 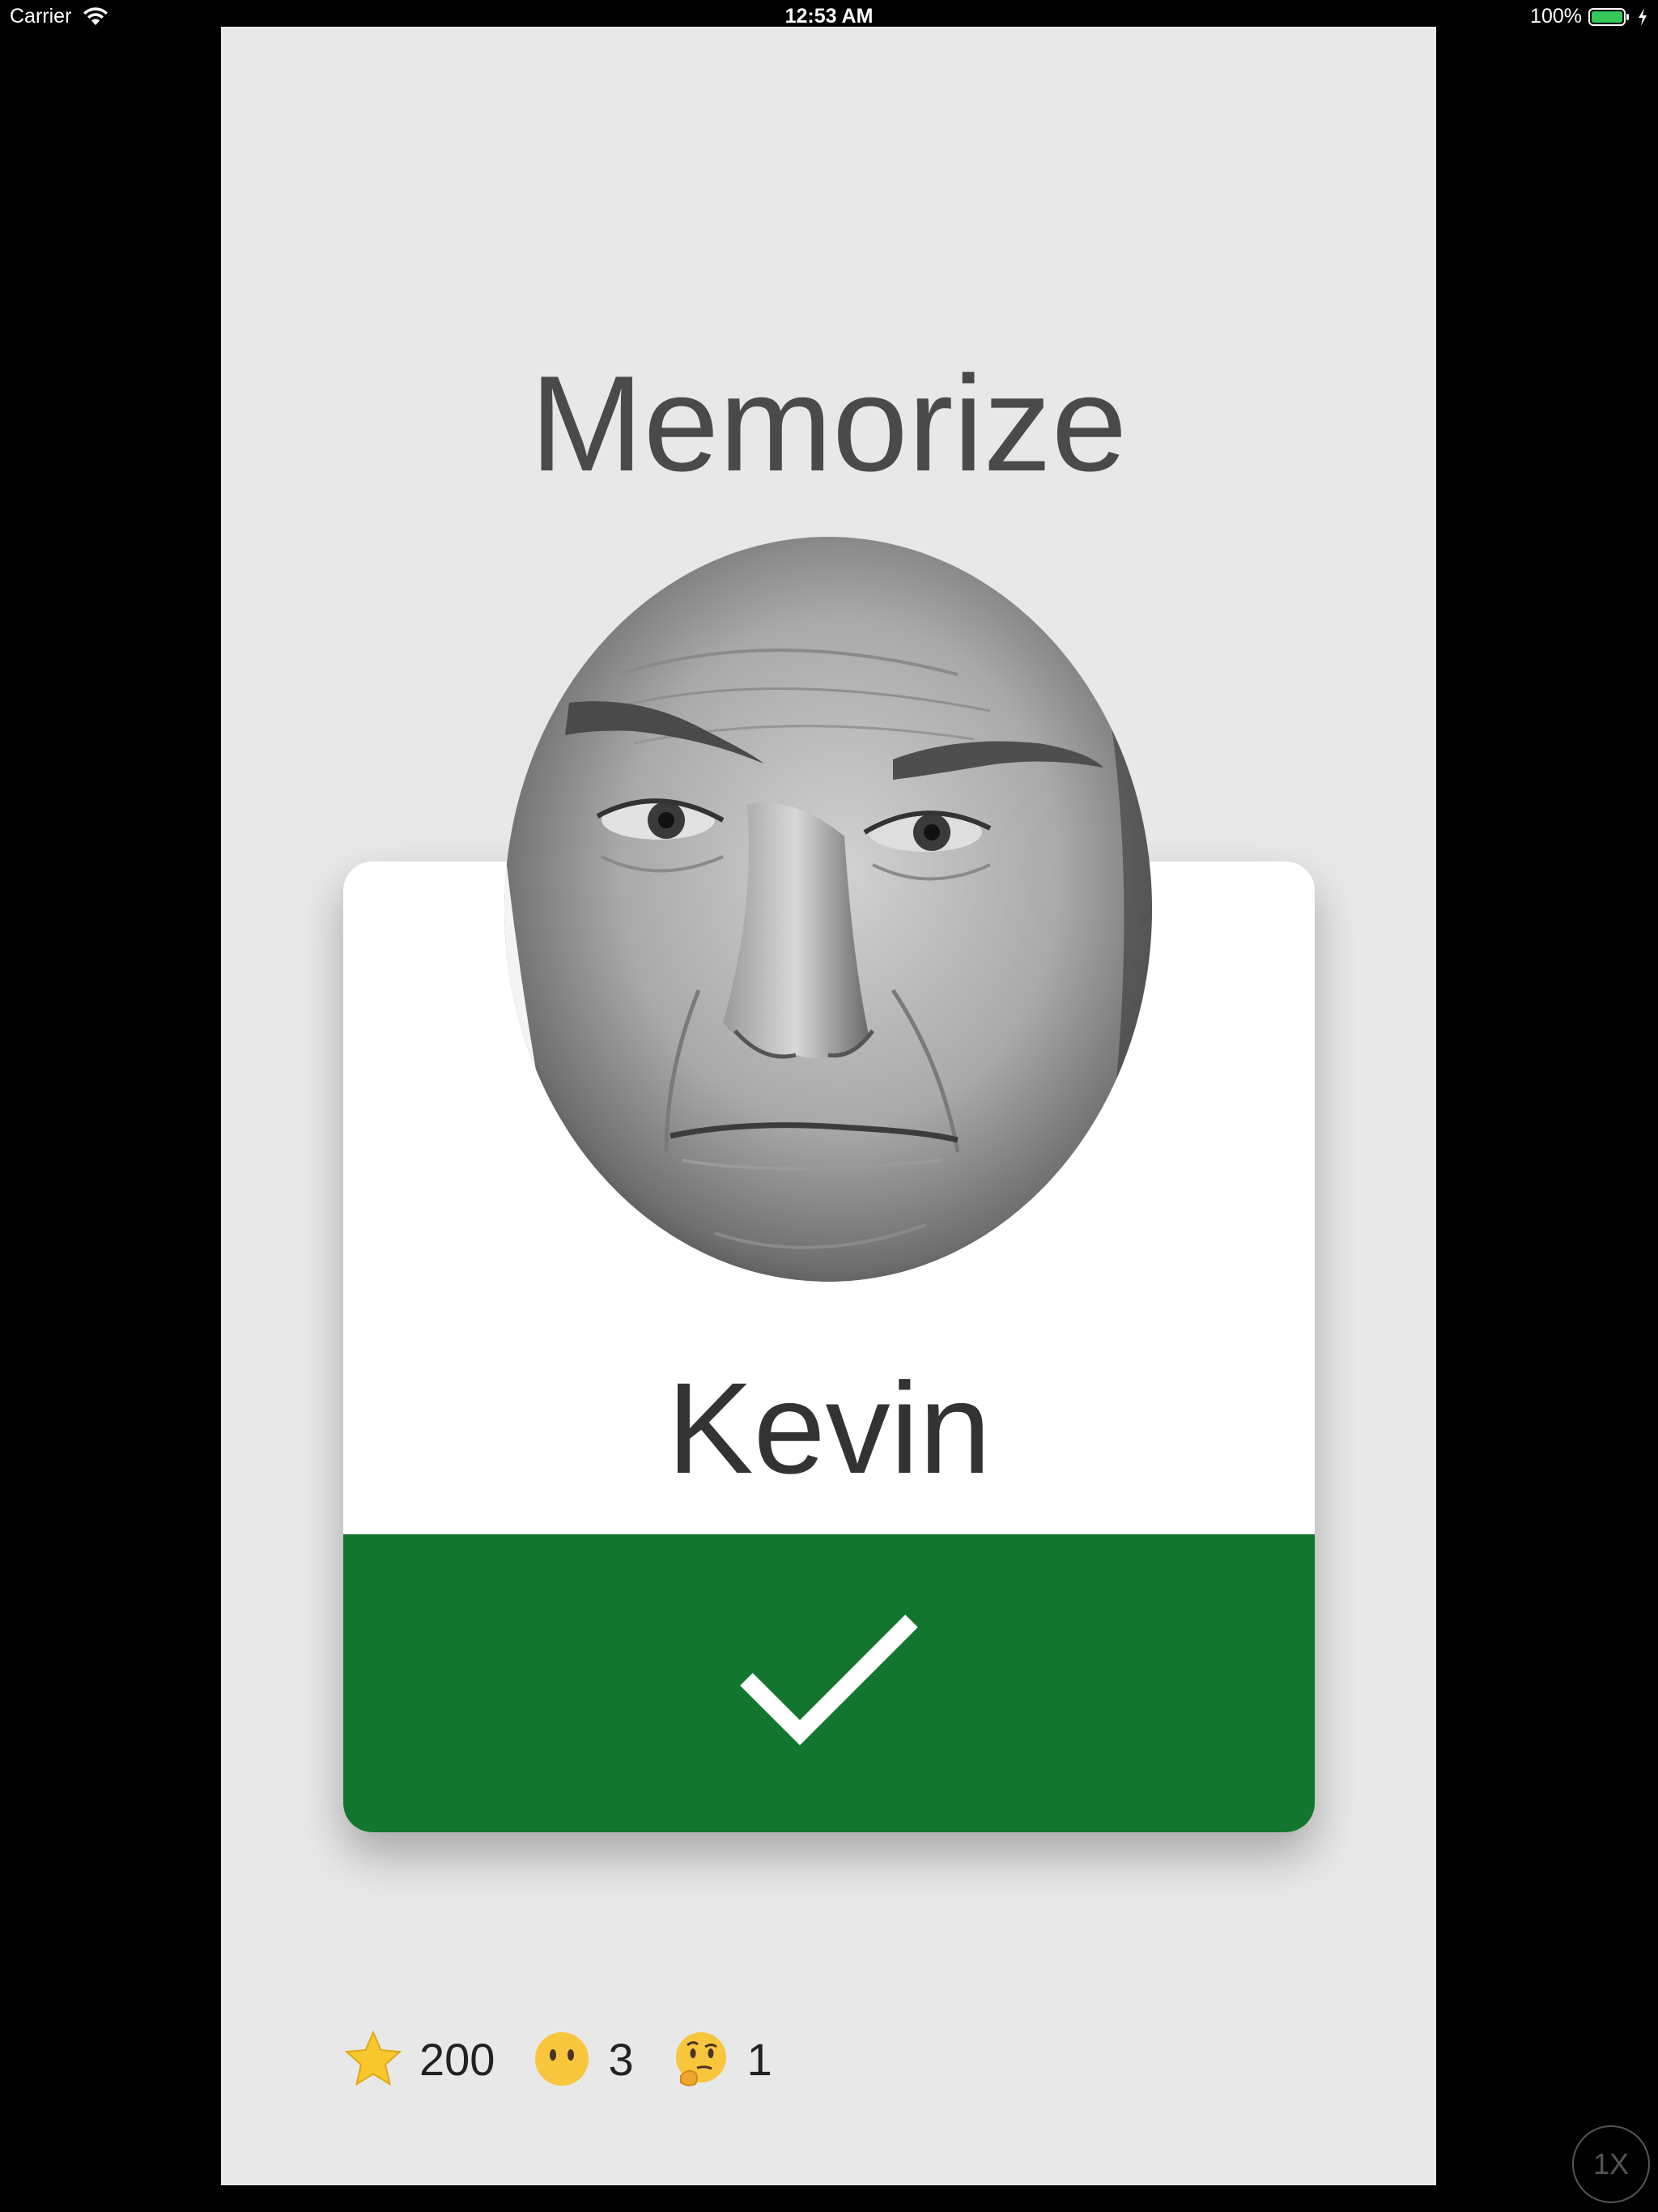 What do you see at coordinates (759, 2059) in the screenshot?
I see `stat-thinking-value: 1` at bounding box center [759, 2059].